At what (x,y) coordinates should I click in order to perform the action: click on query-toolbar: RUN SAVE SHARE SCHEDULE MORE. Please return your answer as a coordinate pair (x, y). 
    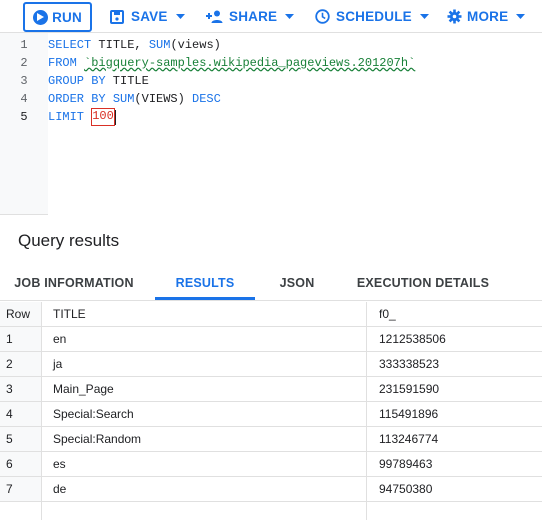
    Looking at the image, I should click on (271, 16).